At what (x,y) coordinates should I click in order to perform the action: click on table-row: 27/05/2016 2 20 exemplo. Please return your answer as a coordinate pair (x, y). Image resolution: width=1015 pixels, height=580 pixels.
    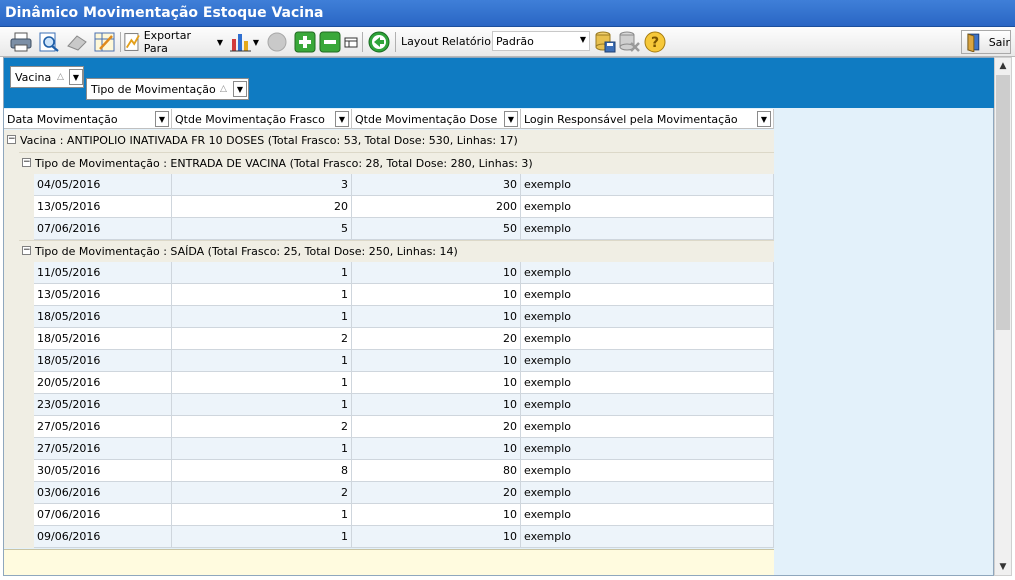
    Looking at the image, I should click on (404, 427).